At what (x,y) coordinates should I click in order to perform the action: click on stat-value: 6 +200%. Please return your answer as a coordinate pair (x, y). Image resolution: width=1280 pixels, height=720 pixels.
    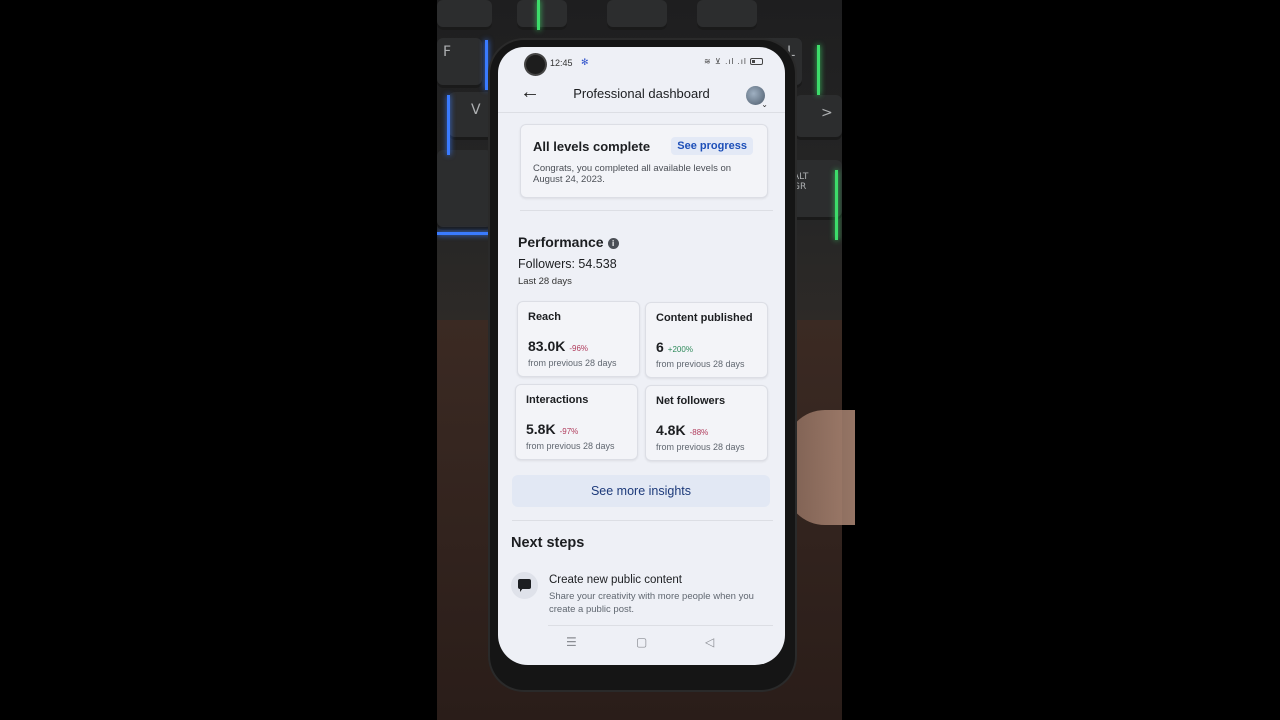
    Looking at the image, I should click on (674, 347).